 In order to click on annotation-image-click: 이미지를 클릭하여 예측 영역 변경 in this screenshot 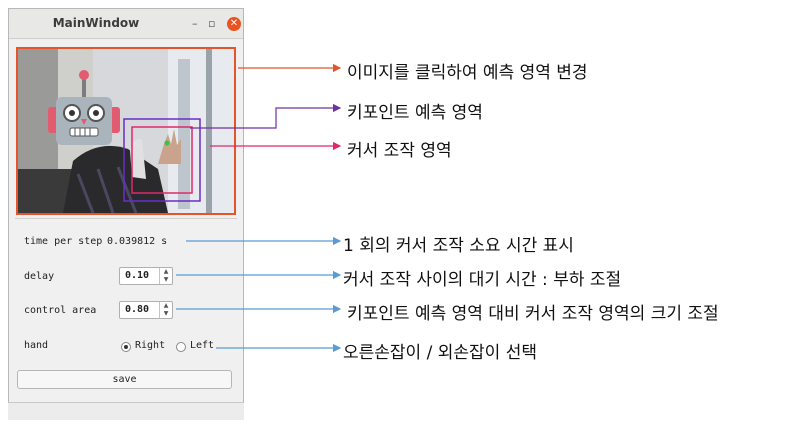, I will do `click(467, 73)`.